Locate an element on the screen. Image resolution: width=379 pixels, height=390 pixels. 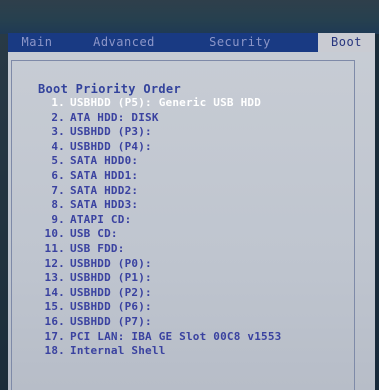
boot-item-label: USBHDD (P1): is located at coordinates (111, 278).